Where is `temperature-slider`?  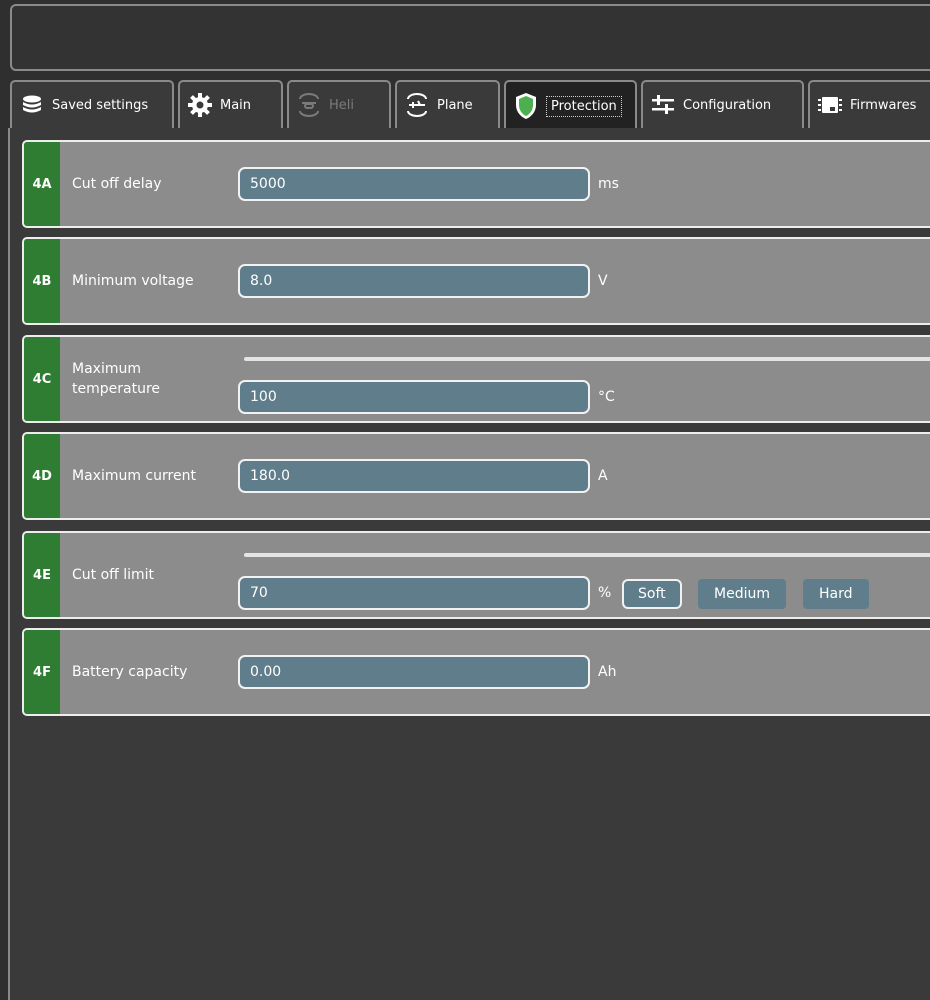 temperature-slider is located at coordinates (587, 359).